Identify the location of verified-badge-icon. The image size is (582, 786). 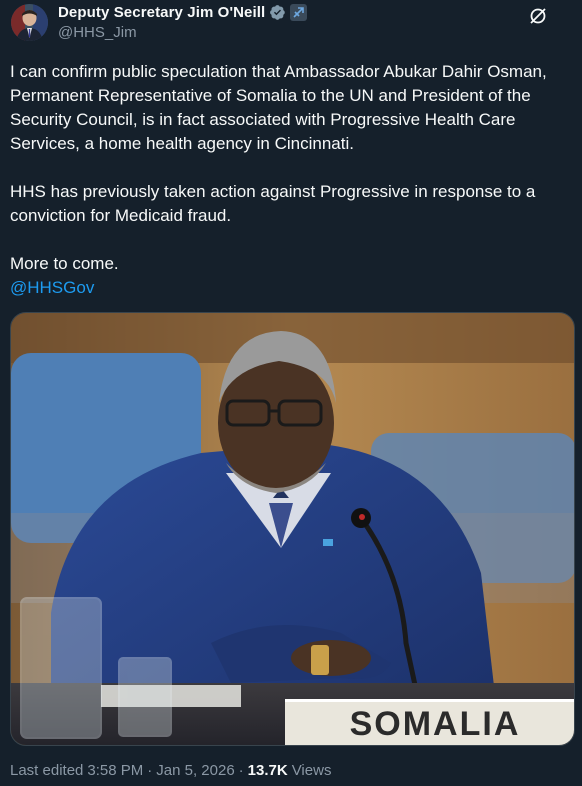
(277, 12).